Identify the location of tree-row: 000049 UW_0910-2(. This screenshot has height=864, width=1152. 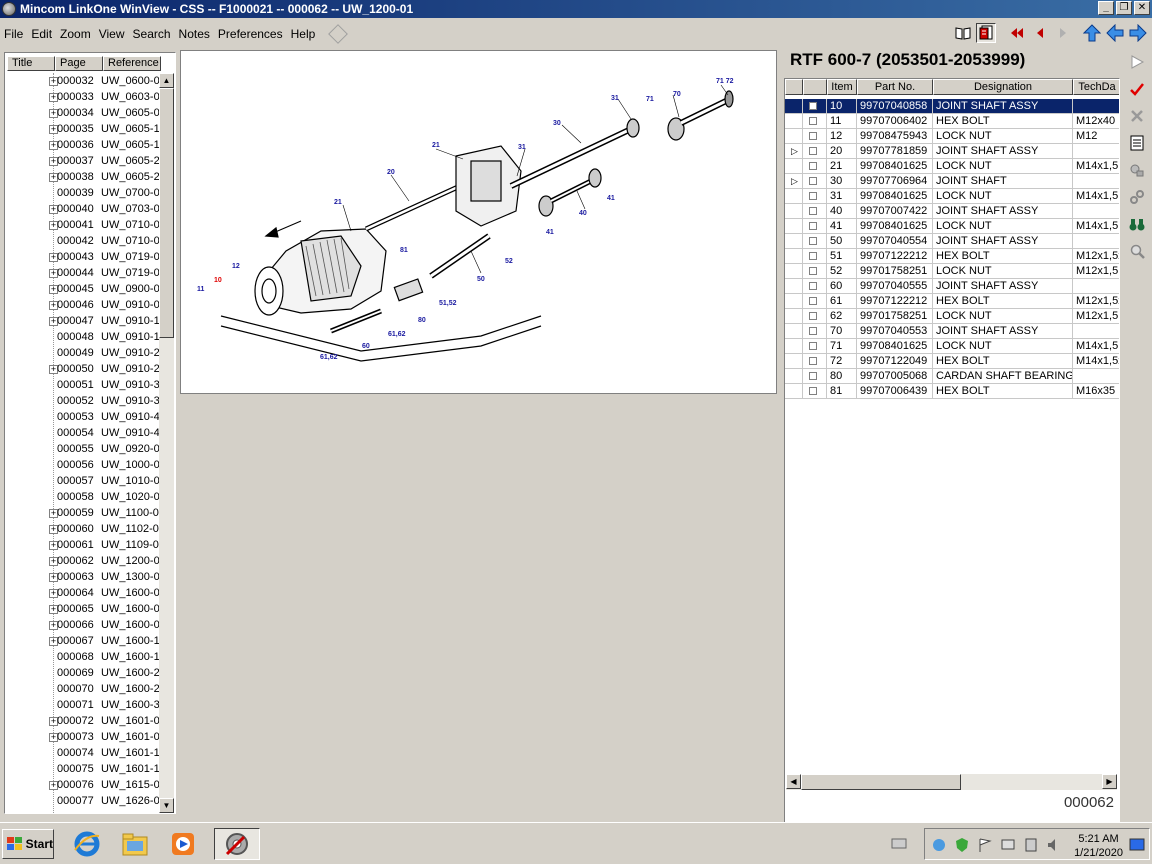
(83, 353).